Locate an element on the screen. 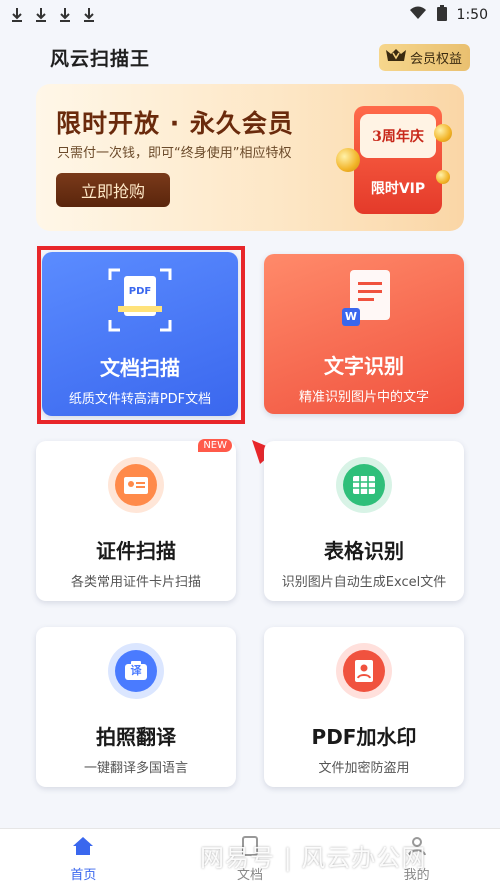 This screenshot has width=500, height=889. limited-vip-label: 限时VIP is located at coordinates (398, 189).